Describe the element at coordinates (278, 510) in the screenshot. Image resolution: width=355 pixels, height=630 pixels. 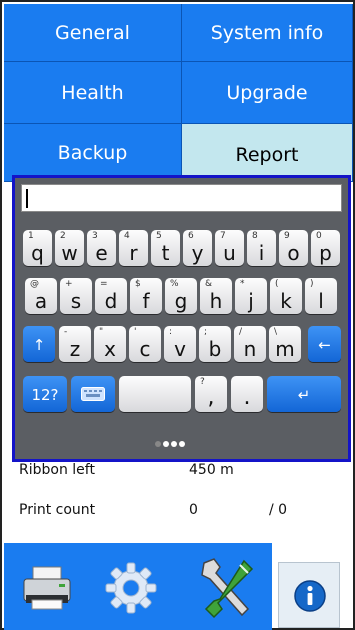
I see `print-count-total: / 0` at that location.